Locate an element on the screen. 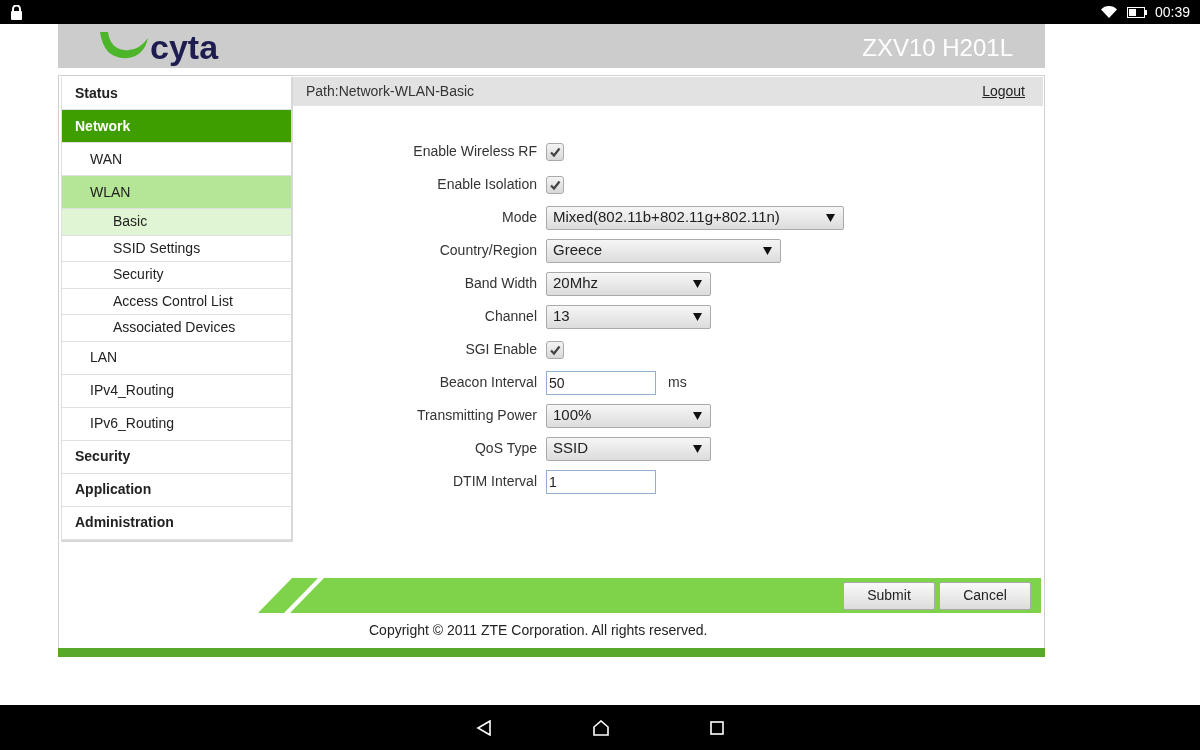 The height and width of the screenshot is (750, 1200). path-text: Path:Network-WLAN-Basic is located at coordinates (390, 91).